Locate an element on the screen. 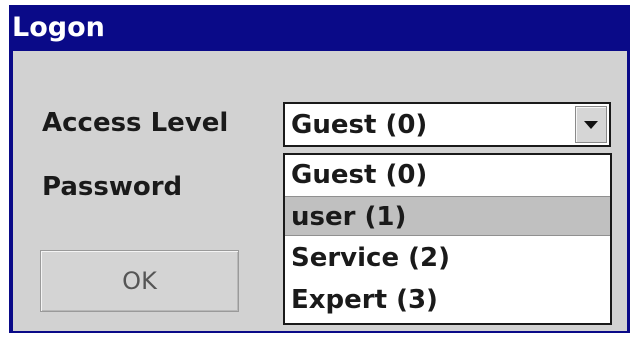 The image size is (640, 338). dropdown-button is located at coordinates (591, 124).